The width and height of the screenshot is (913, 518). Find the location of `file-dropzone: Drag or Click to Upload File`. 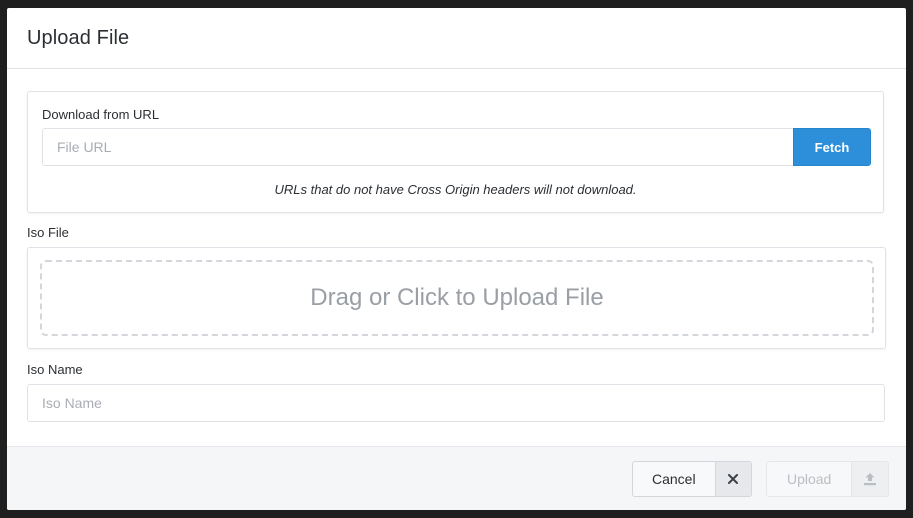

file-dropzone: Drag or Click to Upload File is located at coordinates (457, 298).